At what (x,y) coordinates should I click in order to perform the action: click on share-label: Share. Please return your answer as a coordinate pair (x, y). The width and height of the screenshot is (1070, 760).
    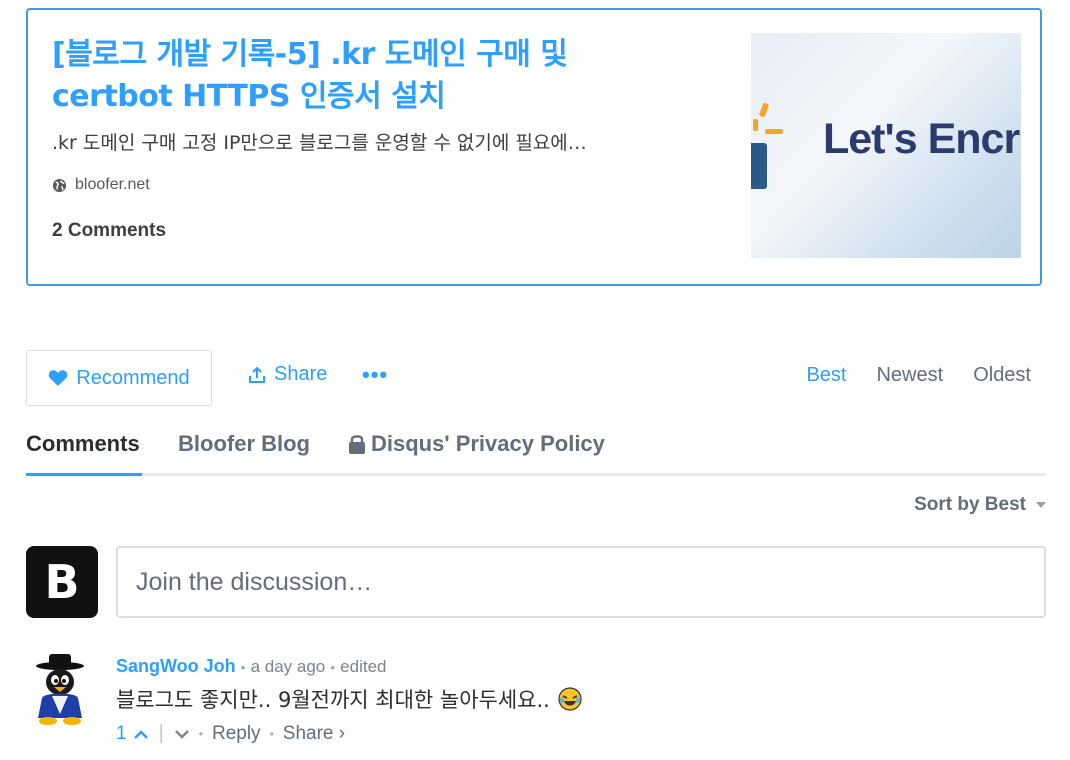
    Looking at the image, I should click on (301, 374).